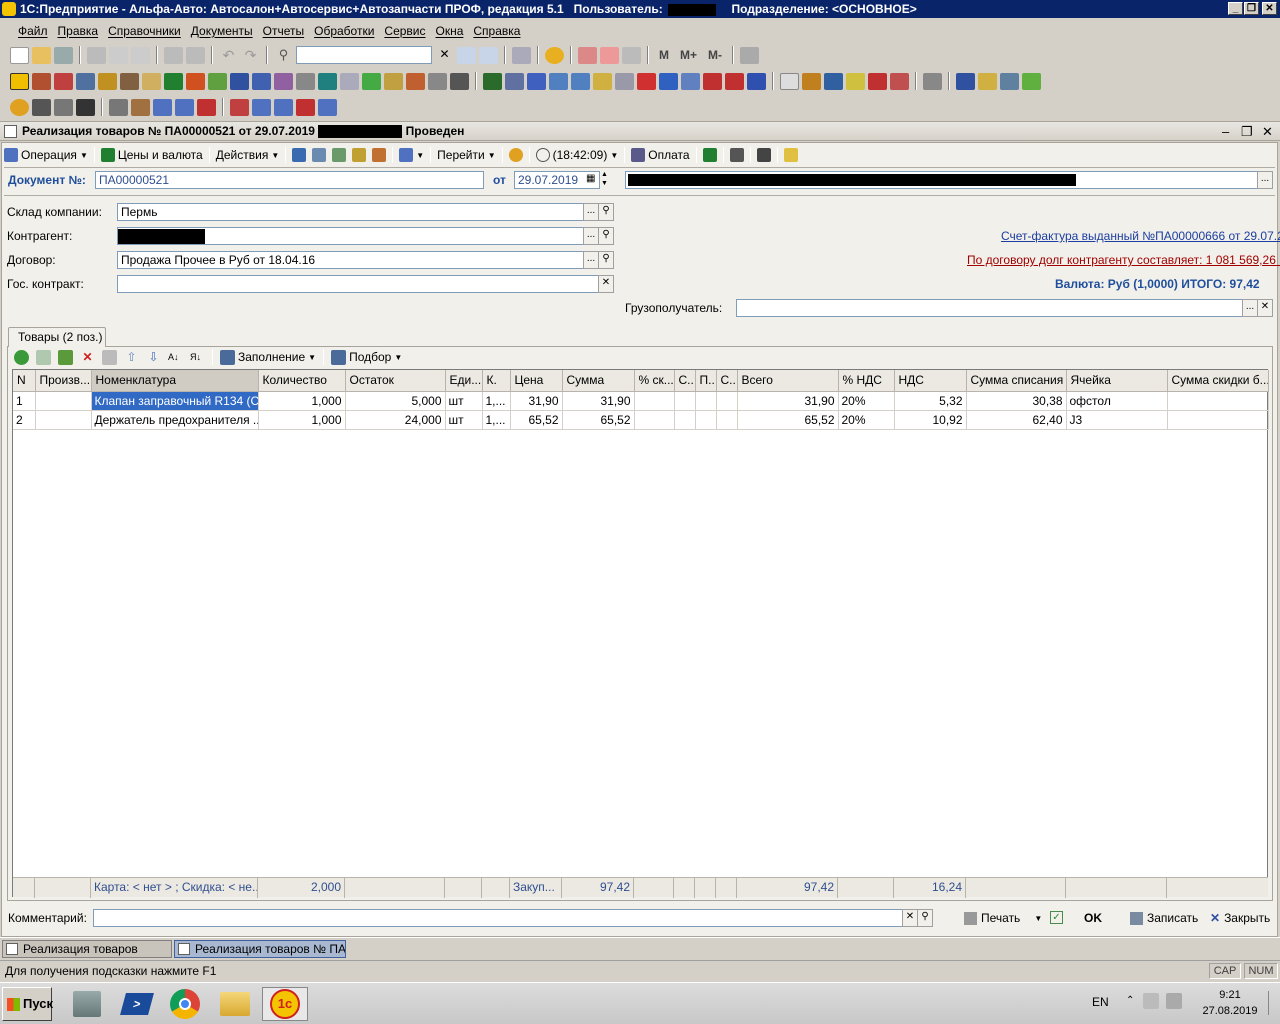 This screenshot has height=1024, width=1280. What do you see at coordinates (709, 155) in the screenshot?
I see `settlement-button` at bounding box center [709, 155].